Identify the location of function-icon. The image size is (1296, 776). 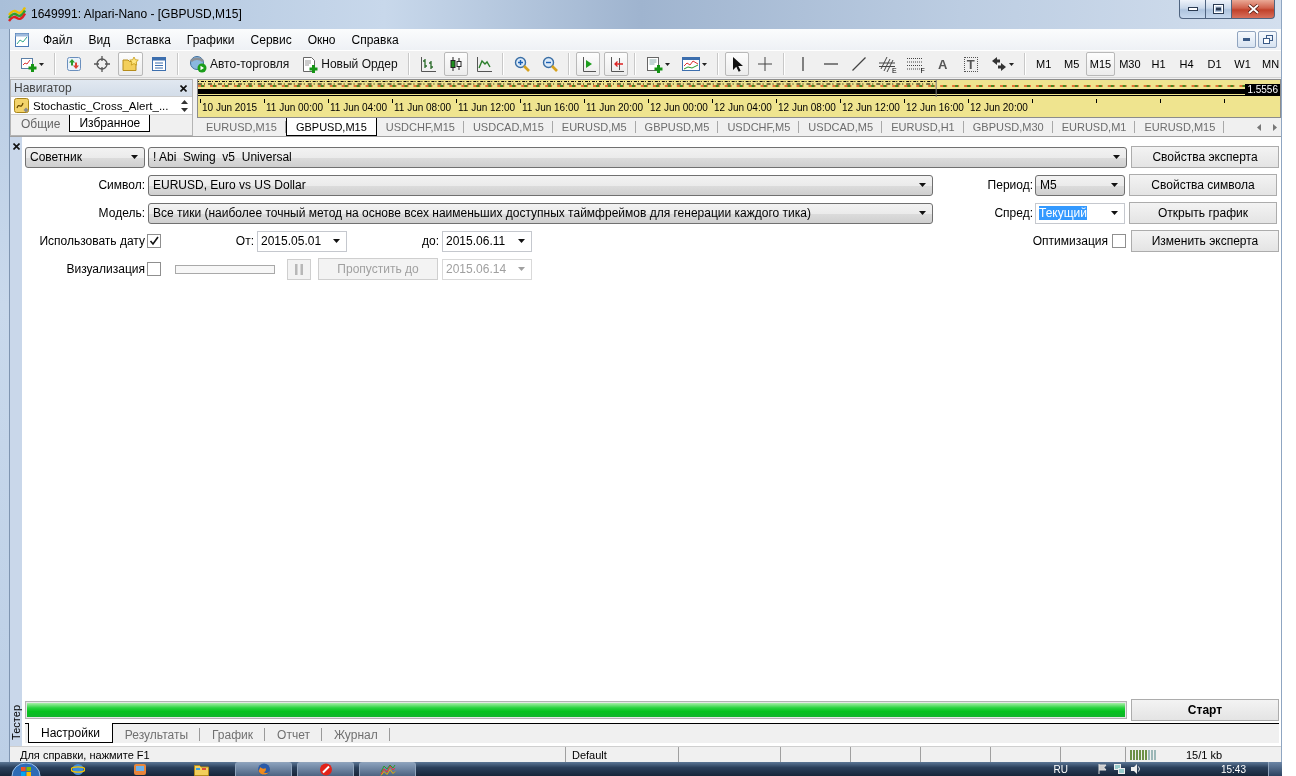
(21, 105).